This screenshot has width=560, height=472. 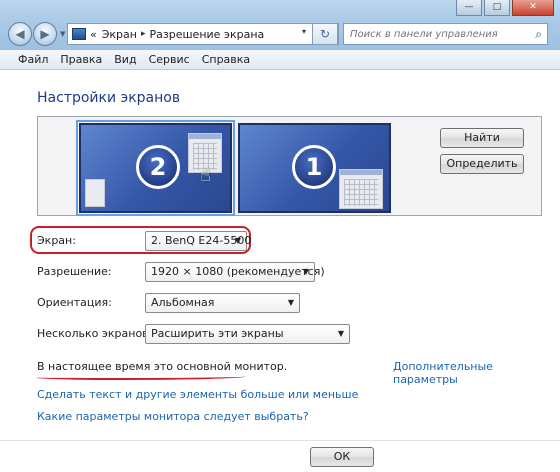 I want to click on refresh-icon: ↻, so click(x=325, y=34).